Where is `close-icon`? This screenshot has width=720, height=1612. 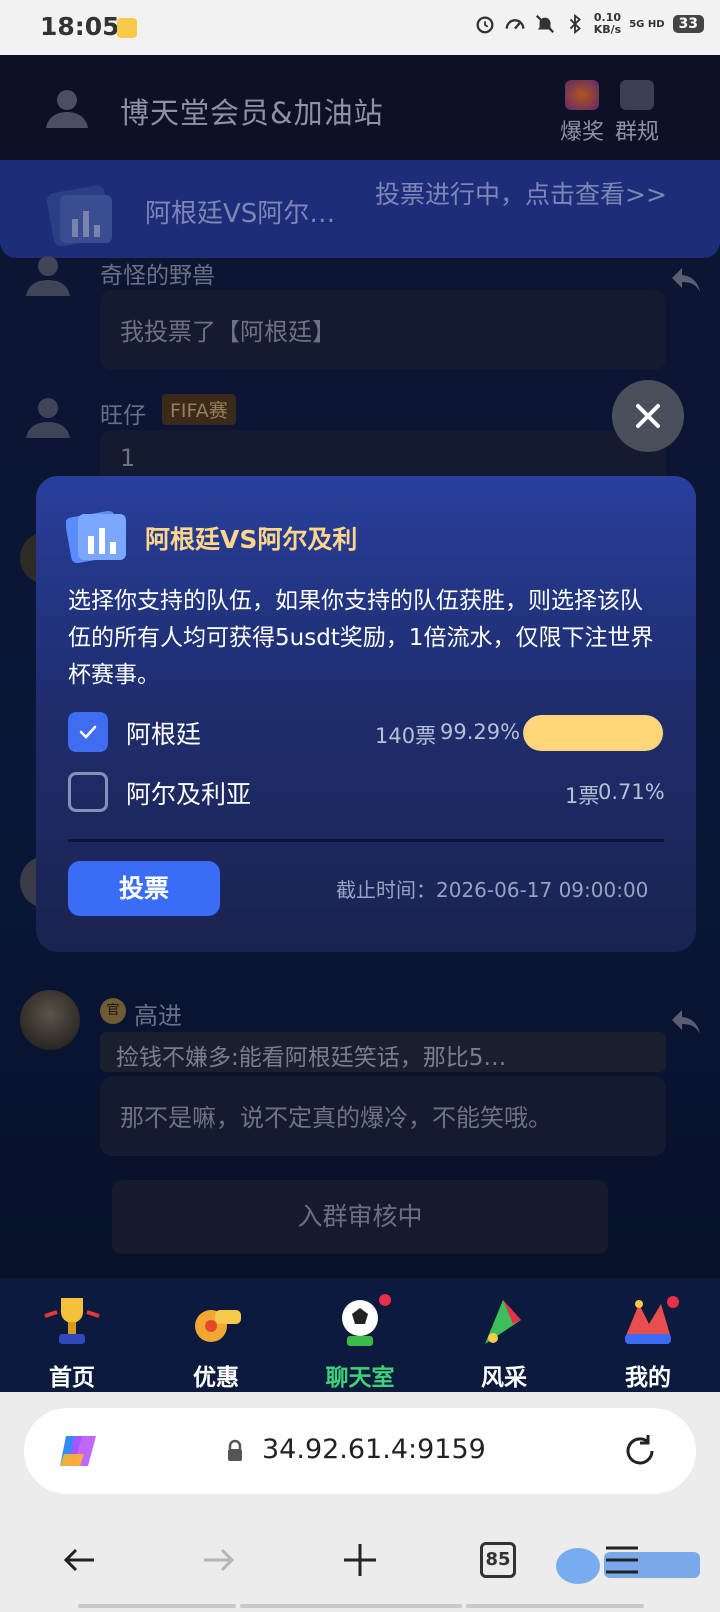
close-icon is located at coordinates (648, 416).